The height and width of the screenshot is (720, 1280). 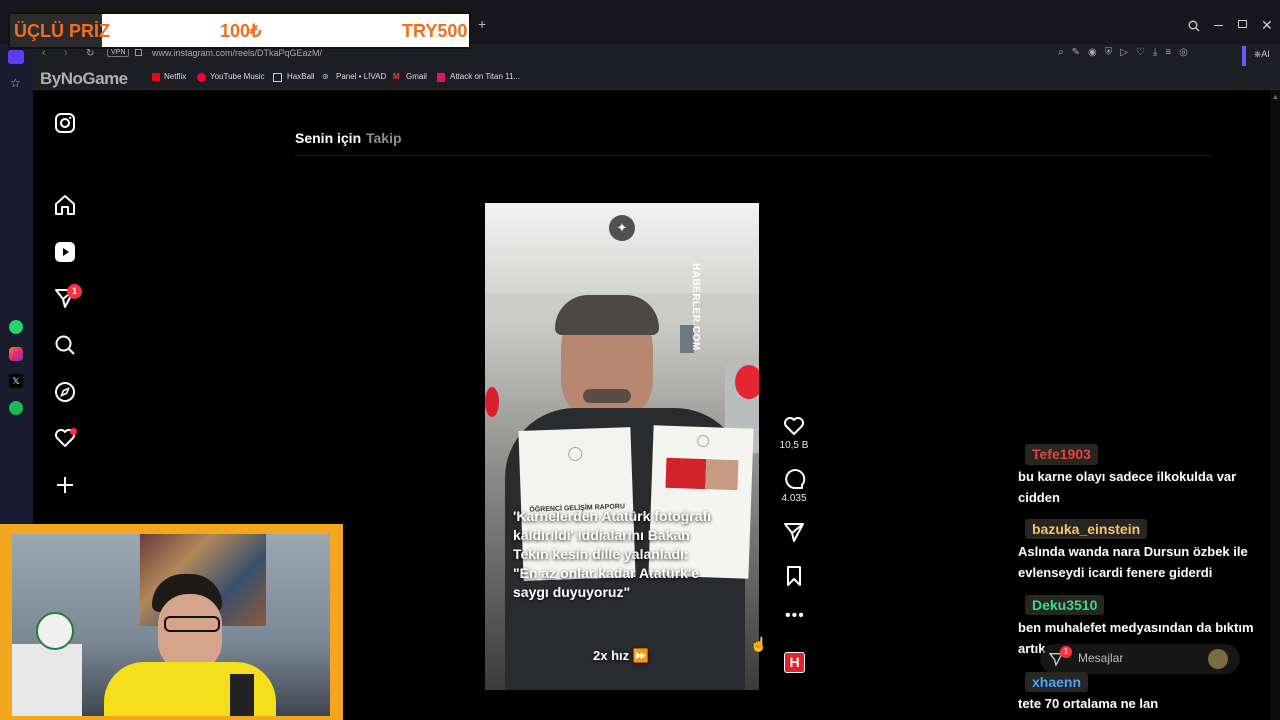 I want to click on youtube-music-icon, so click(x=201, y=77).